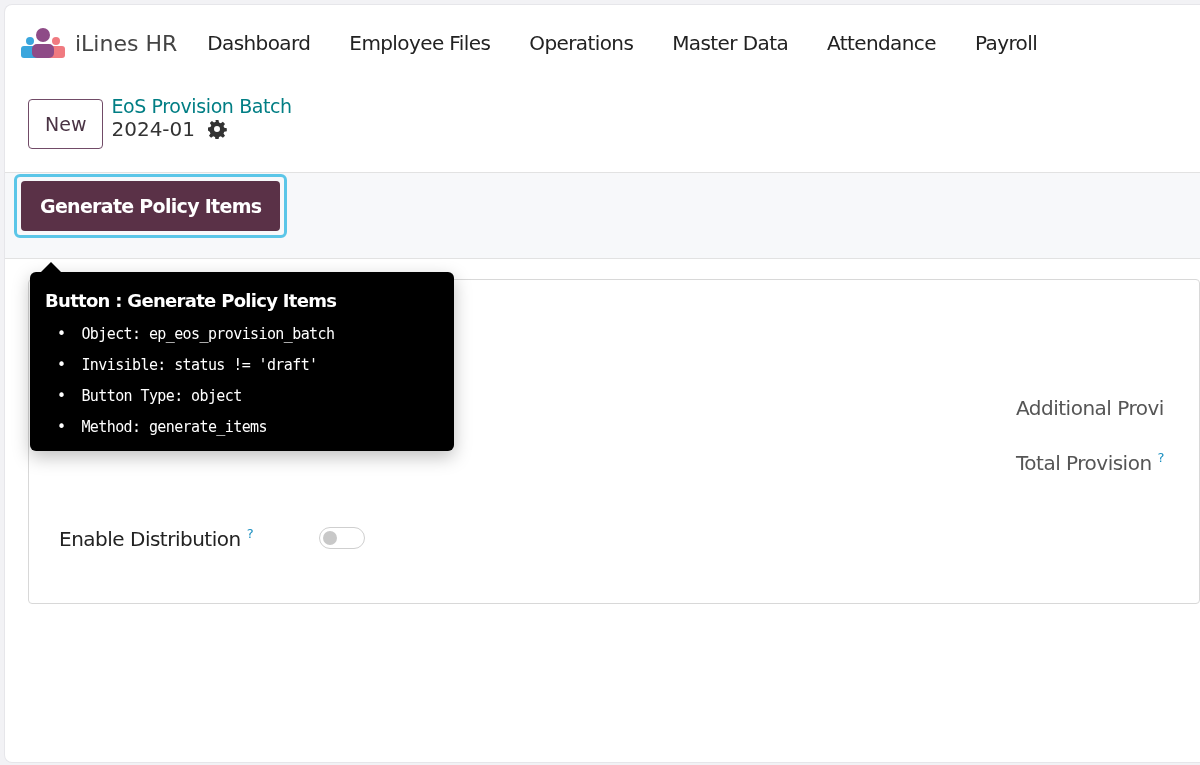 This screenshot has height=765, width=1200. I want to click on toggle-switch, so click(342, 538).